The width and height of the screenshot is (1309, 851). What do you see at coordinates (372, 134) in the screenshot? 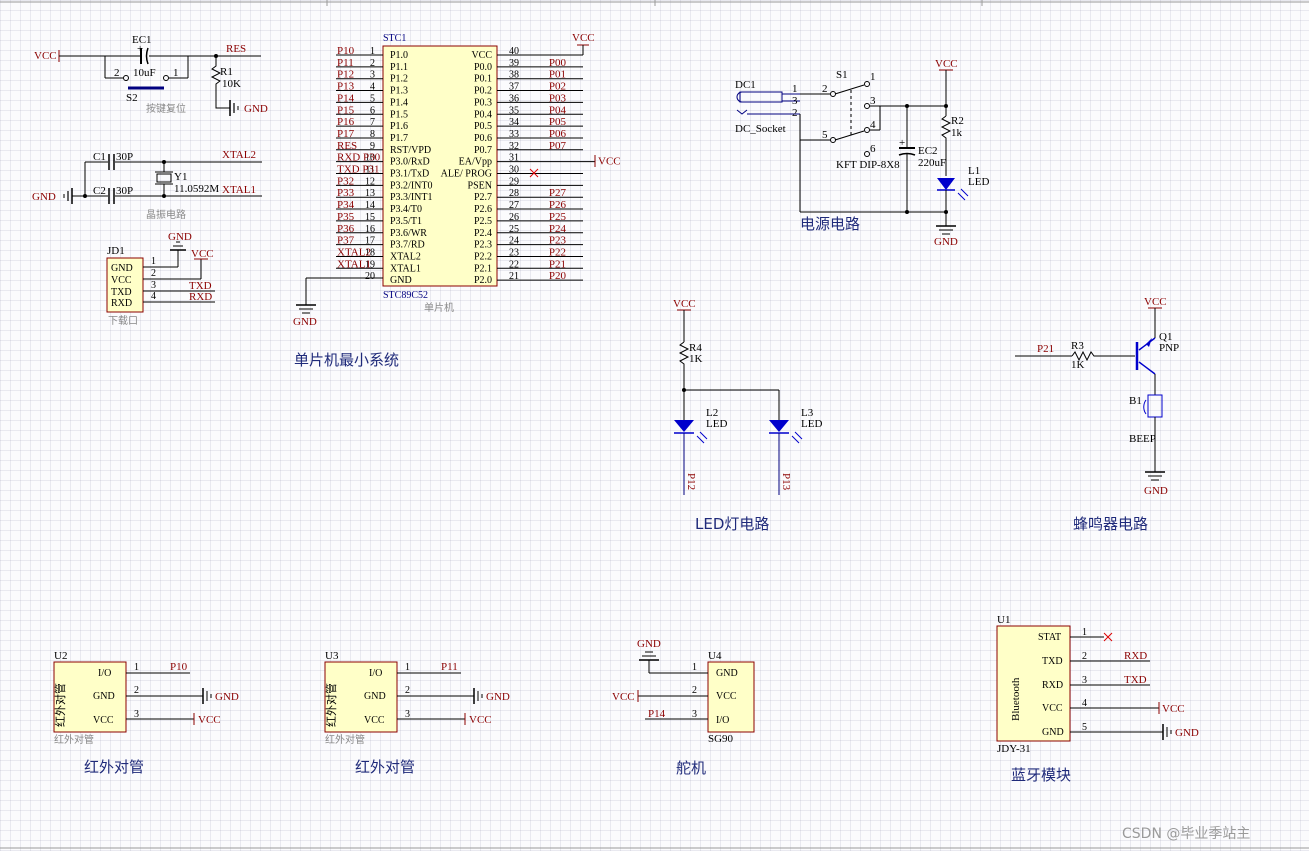
I see `mcu-left-pin-num: 8` at bounding box center [372, 134].